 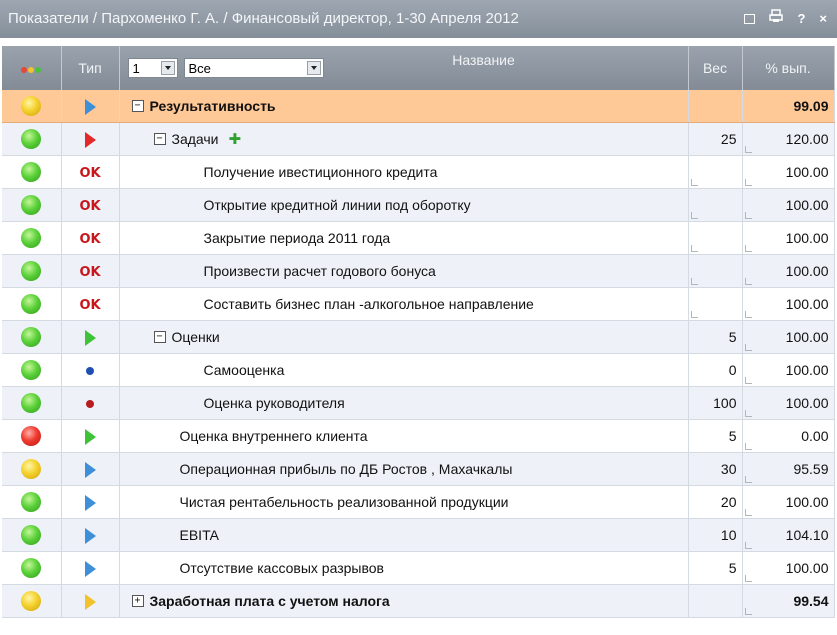 I want to click on table-row: EBITA 10 104.10, so click(x=418, y=535).